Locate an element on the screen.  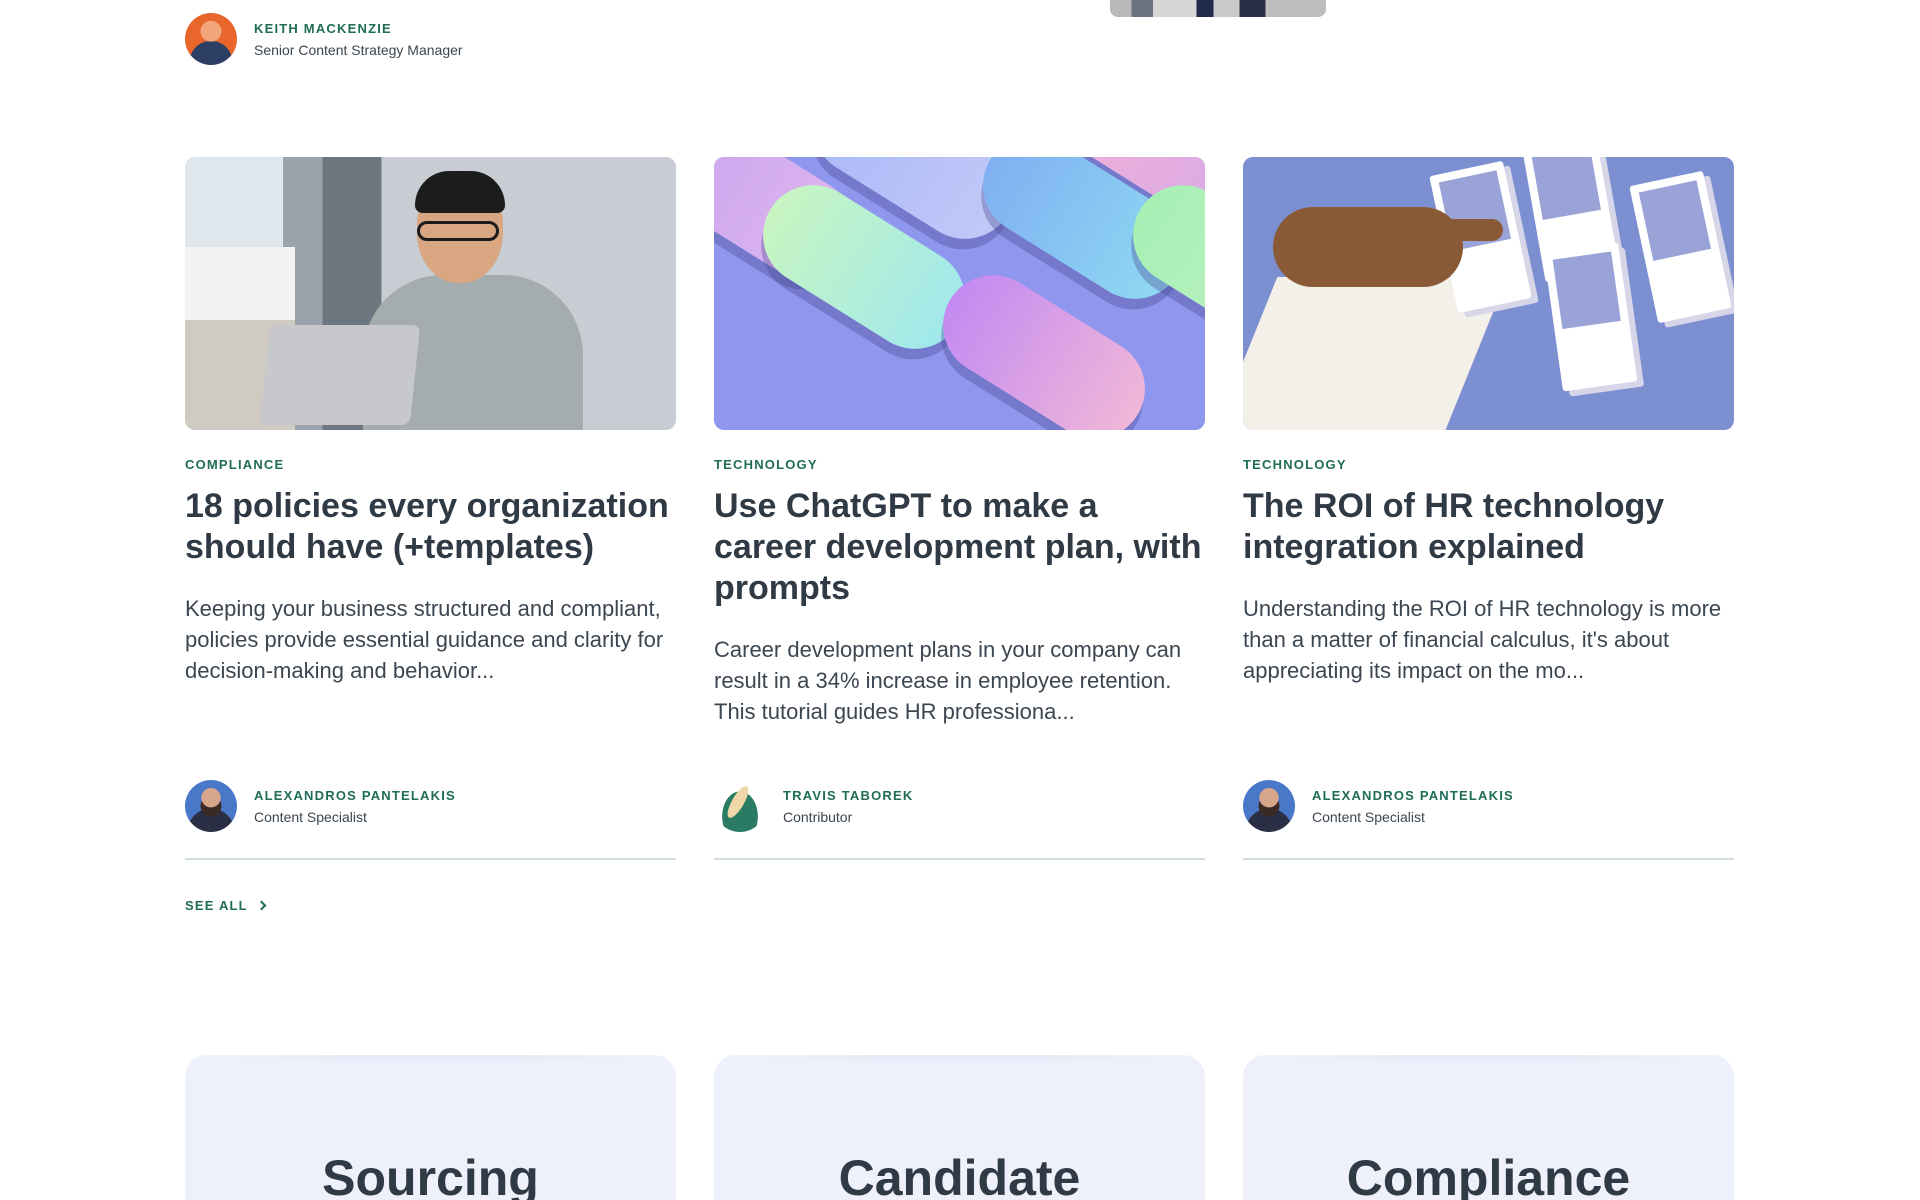
topic-card: Candidate is located at coordinates (959, 1127).